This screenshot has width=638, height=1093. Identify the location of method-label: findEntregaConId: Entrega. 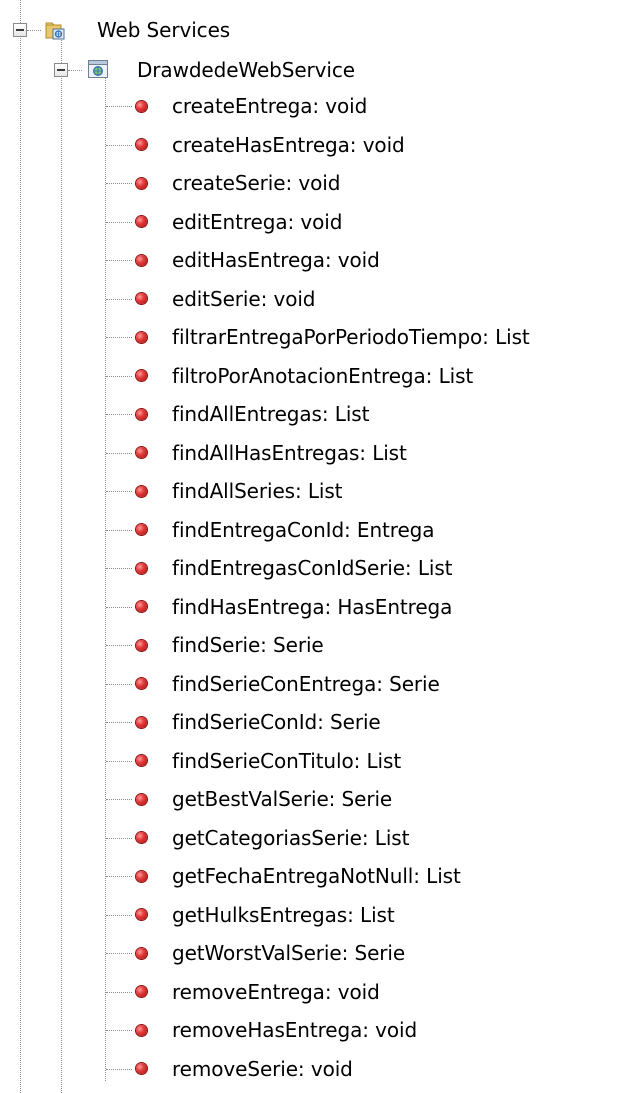
(303, 529).